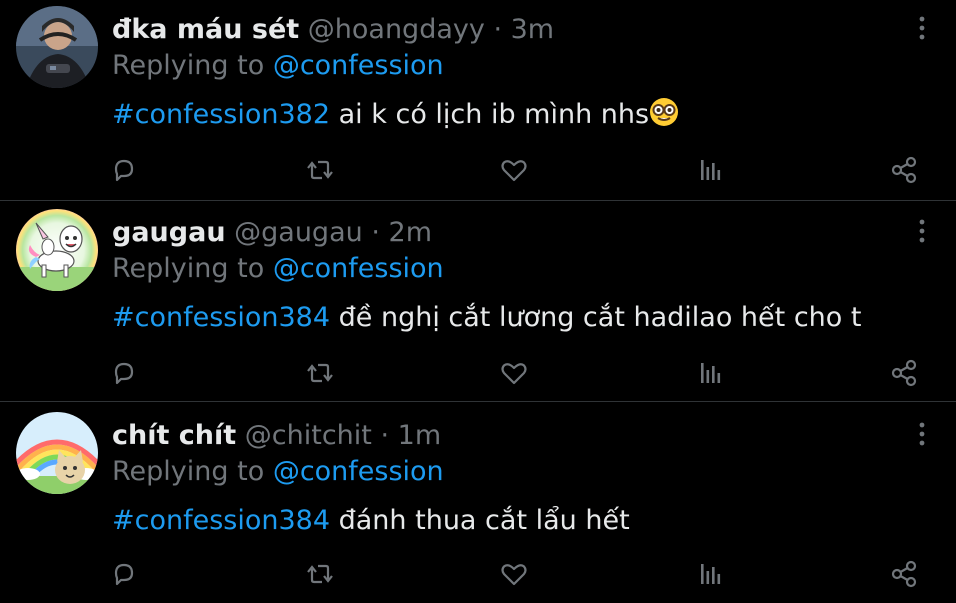 This screenshot has width=956, height=603. What do you see at coordinates (484, 520) in the screenshot?
I see `tweet-body: đánh thua cắt lẩu hết` at bounding box center [484, 520].